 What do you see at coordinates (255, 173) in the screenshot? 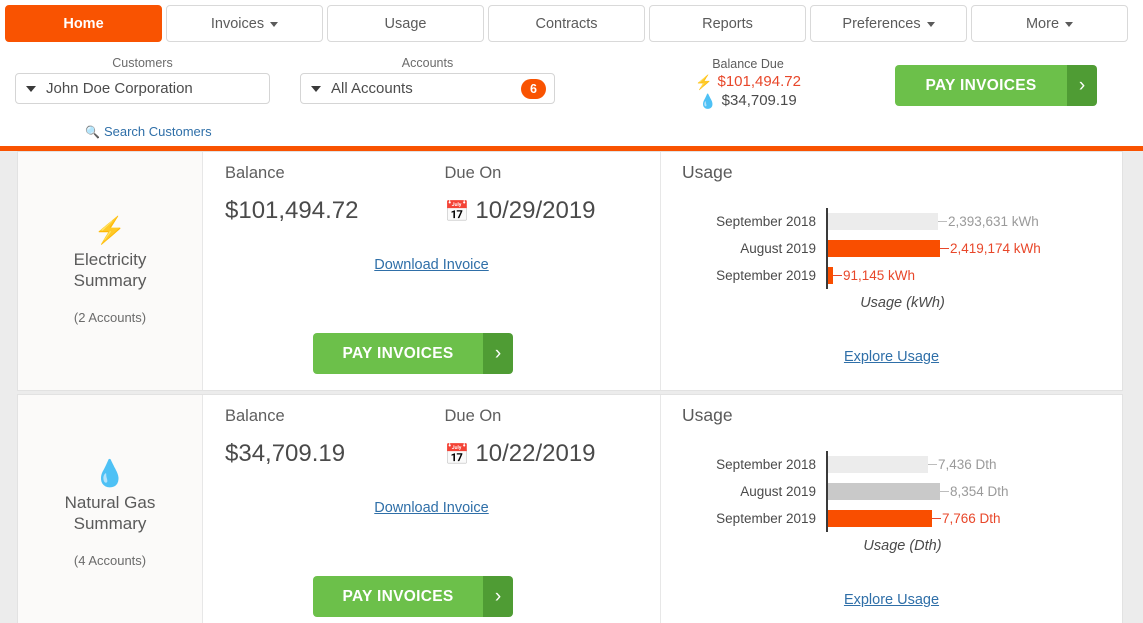
I see `electricity-balance-label: Balance` at bounding box center [255, 173].